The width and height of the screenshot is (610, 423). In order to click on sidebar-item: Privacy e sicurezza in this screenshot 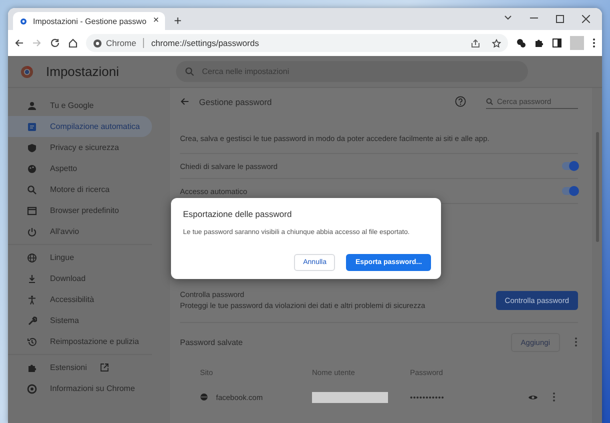, I will do `click(80, 147)`.